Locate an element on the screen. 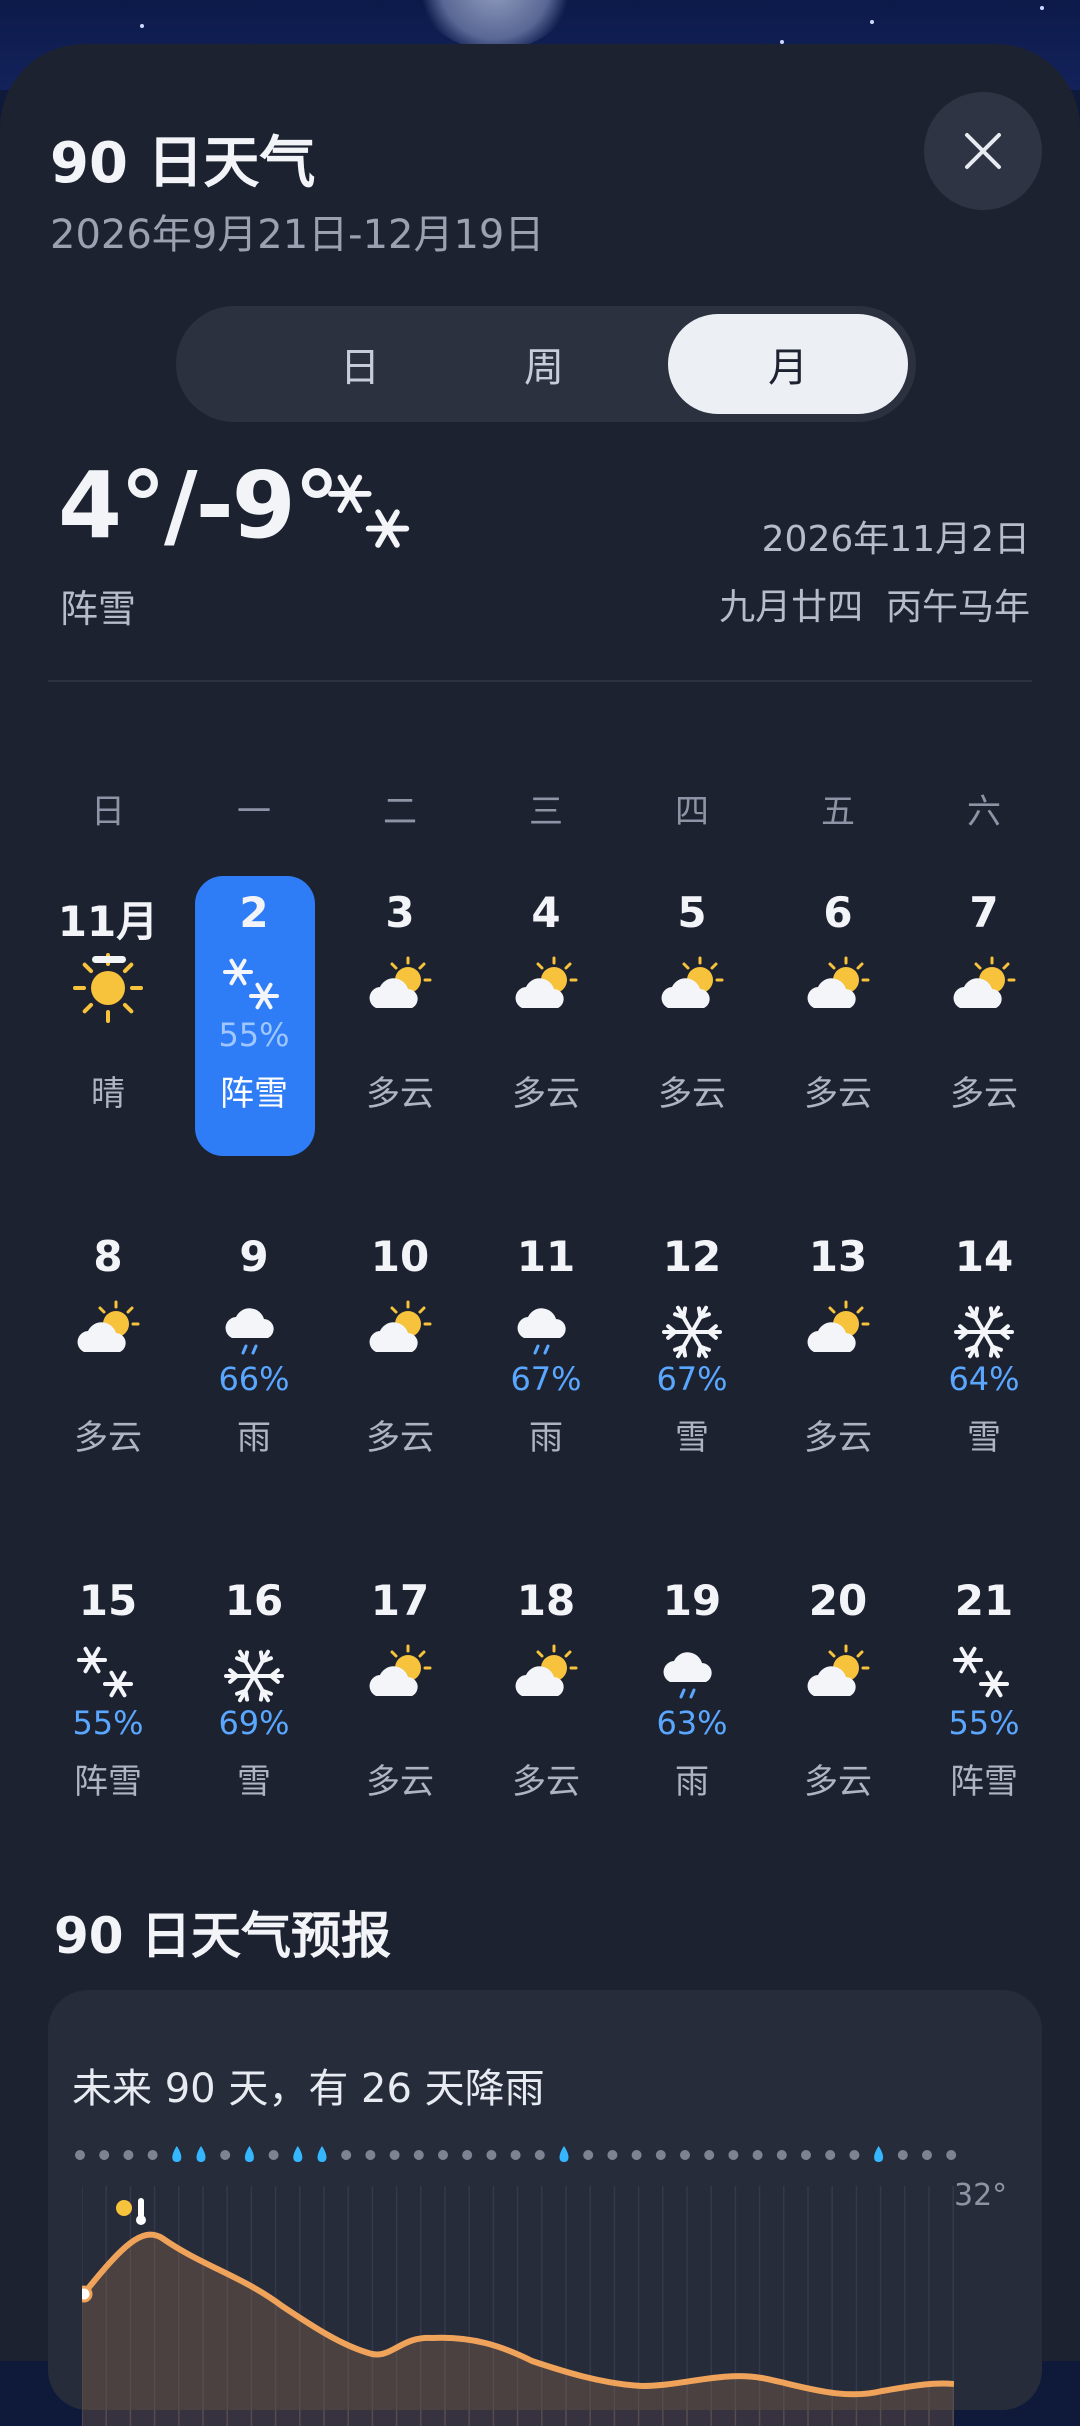 The height and width of the screenshot is (2426, 1080). day-number: 11月 is located at coordinates (108, 921).